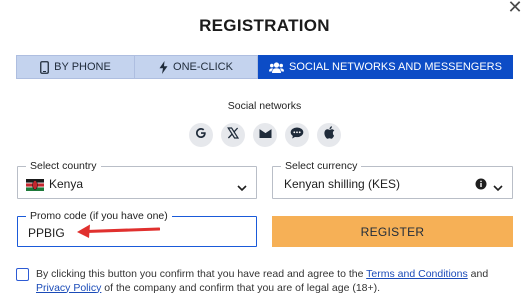 This screenshot has width=529, height=307. I want to click on country-label: Select country, so click(63, 166).